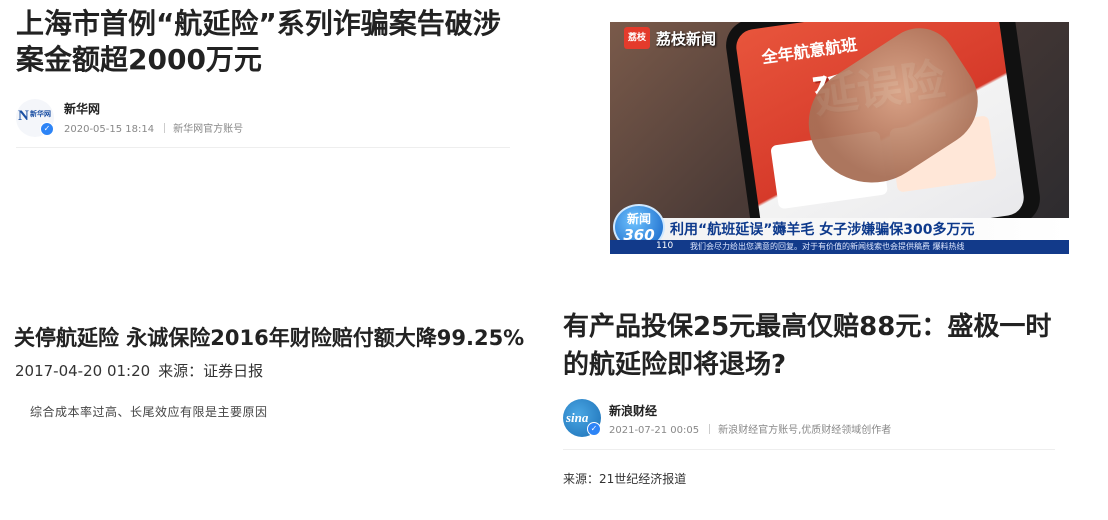  I want to click on source-meta: 2020-05-15 18:14 新华网官方账号, so click(153, 127).